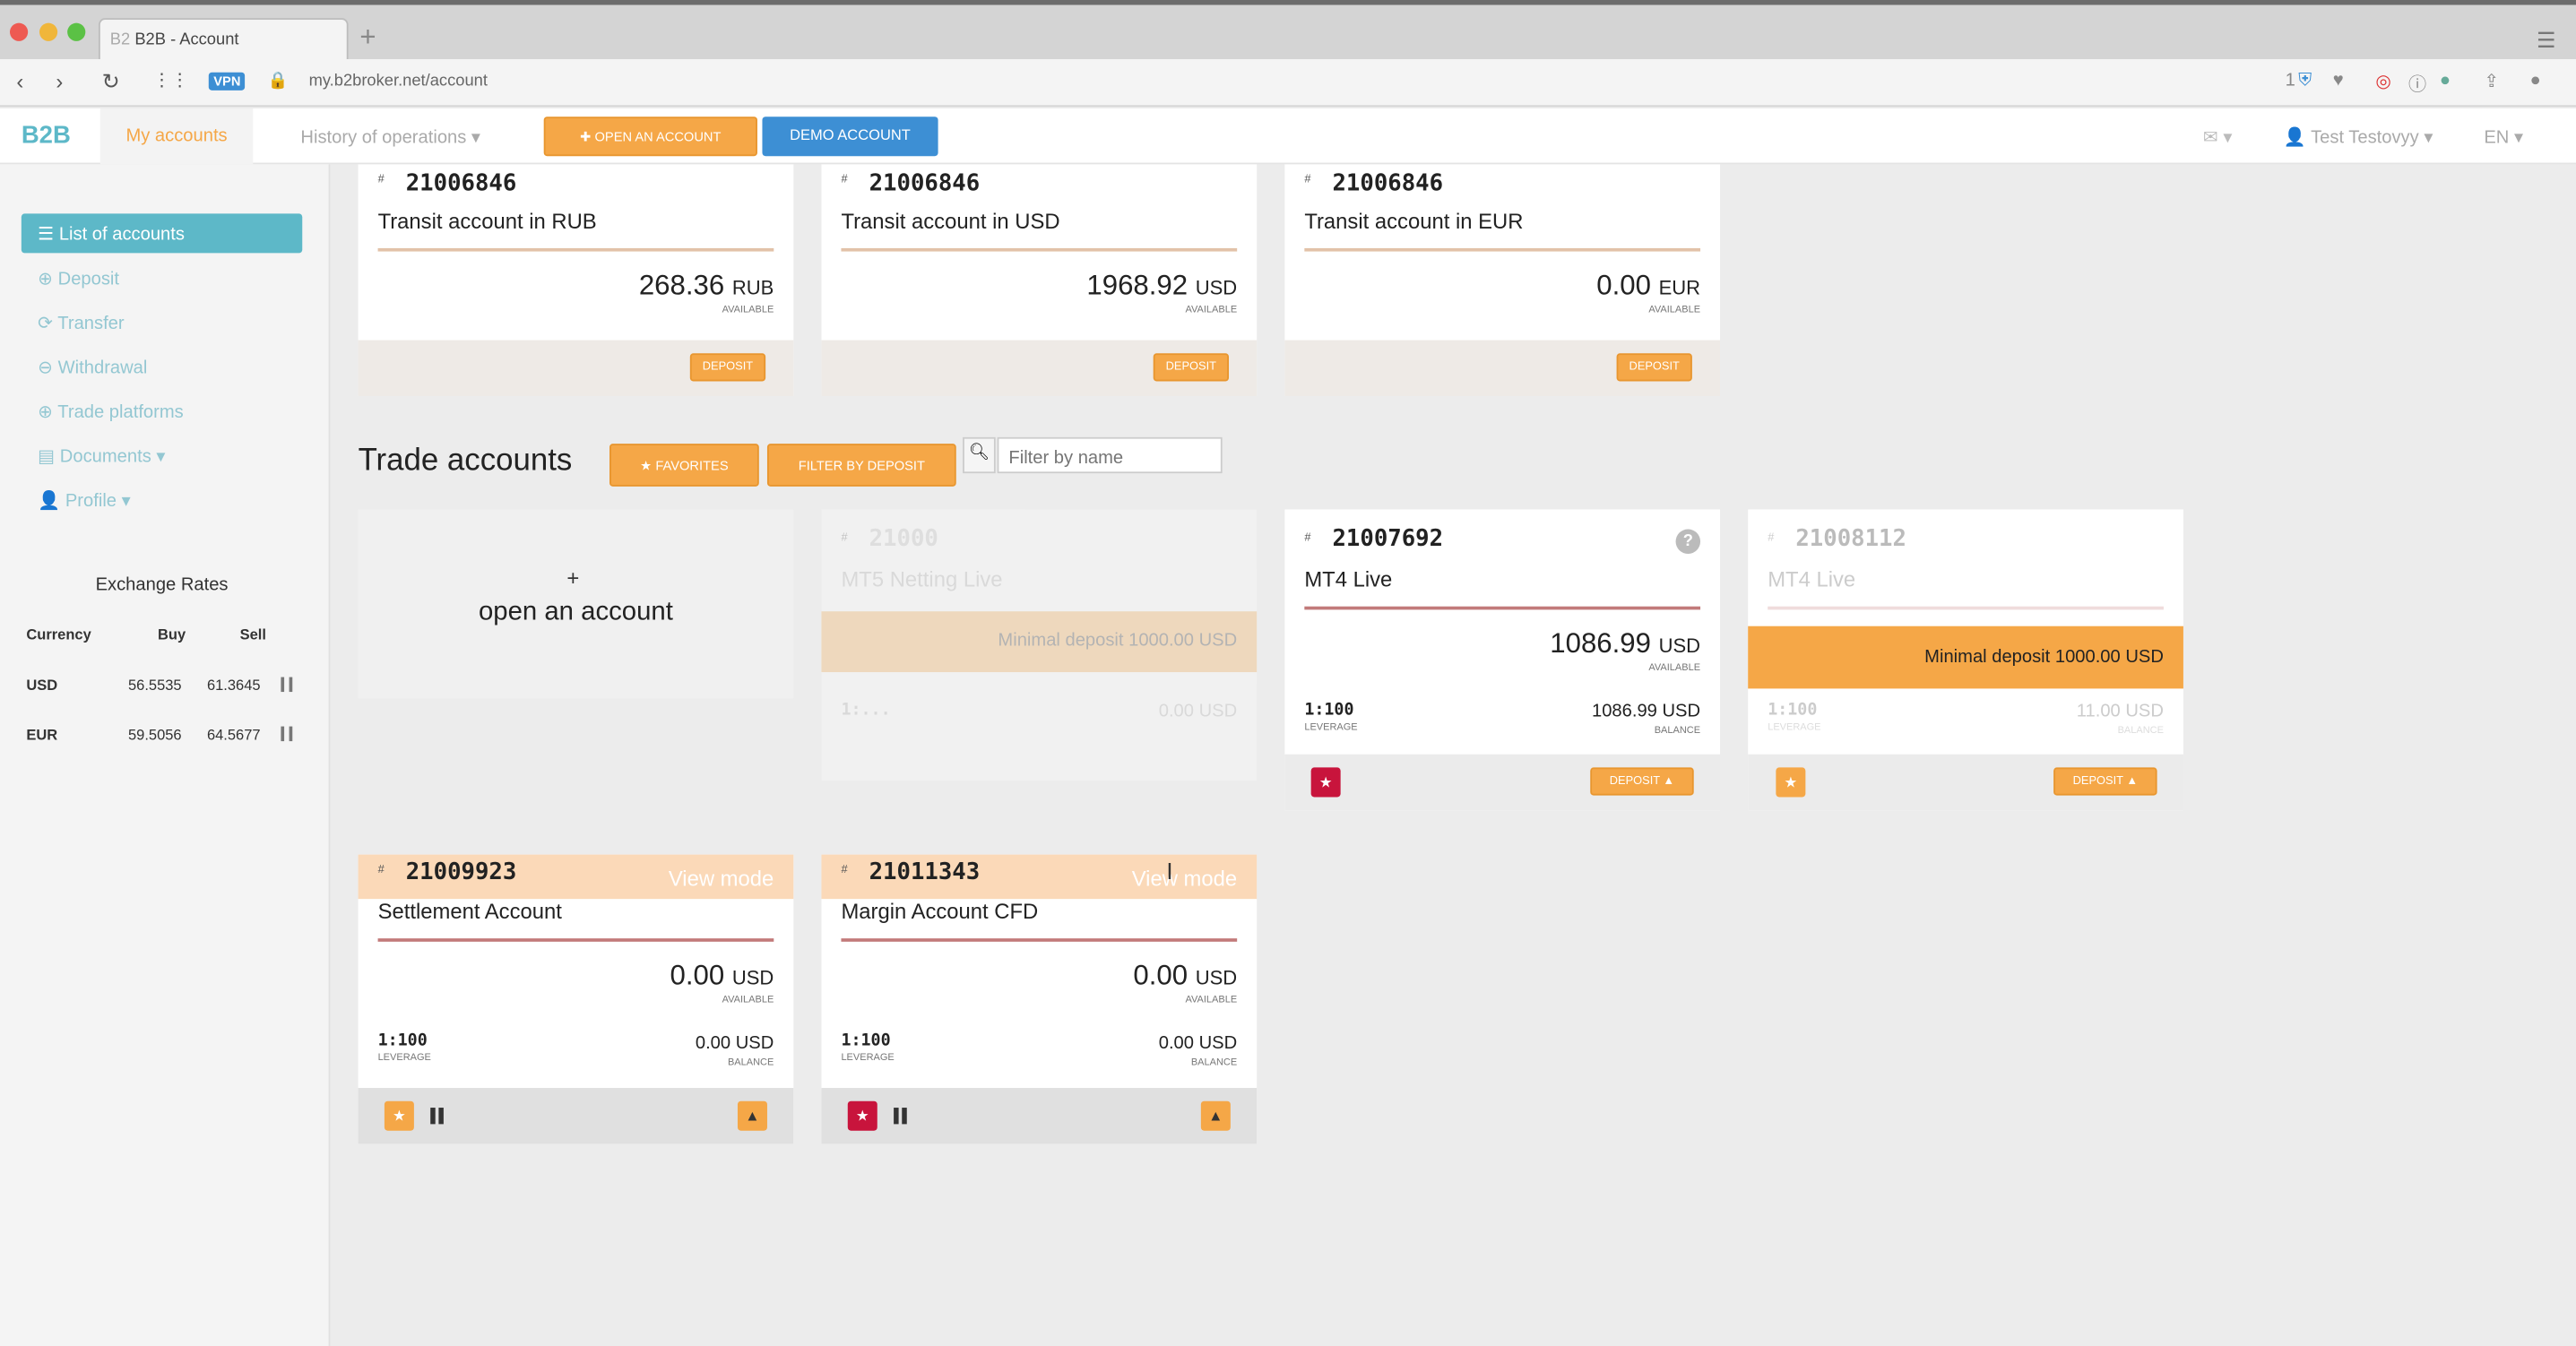 This screenshot has height=1346, width=2576. Describe the element at coordinates (92, 367) in the screenshot. I see `sidebar-item-withdrawal: ⊖ Withdrawal` at that location.